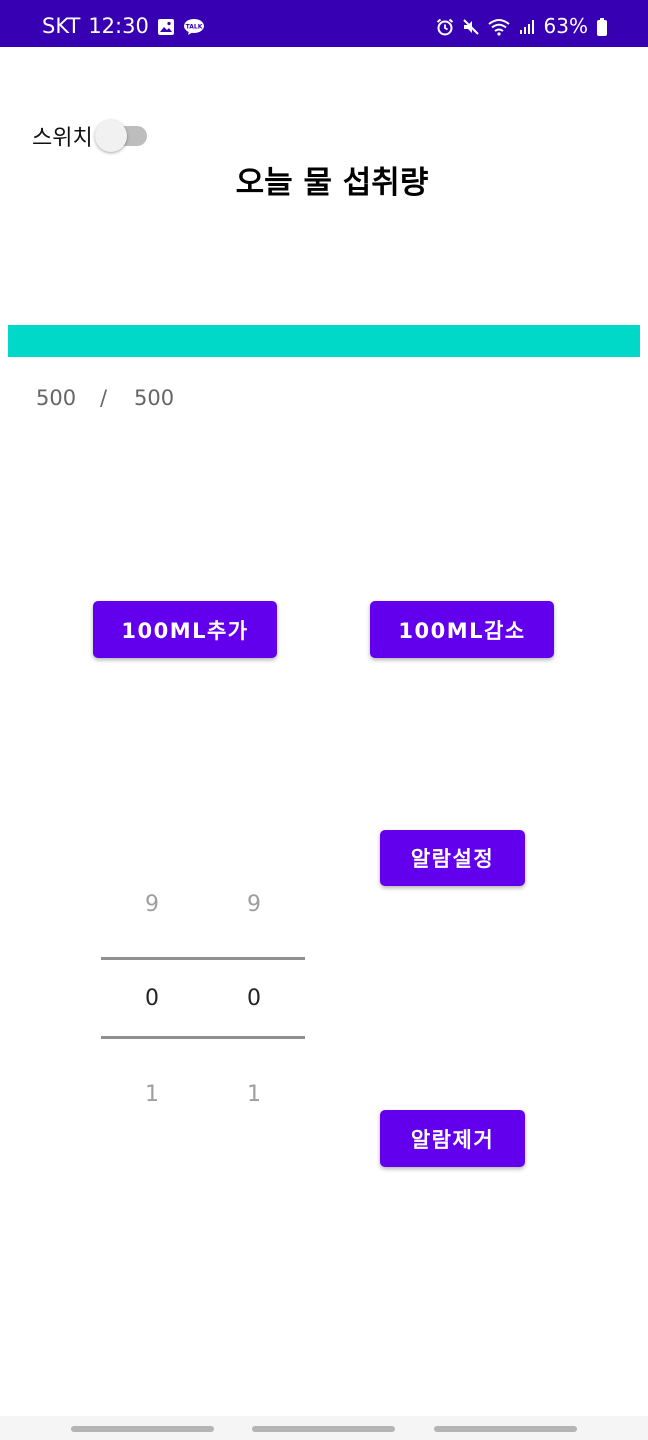 The image size is (648, 1440). Describe the element at coordinates (118, 26) in the screenshot. I see `clock: 12:30` at that location.